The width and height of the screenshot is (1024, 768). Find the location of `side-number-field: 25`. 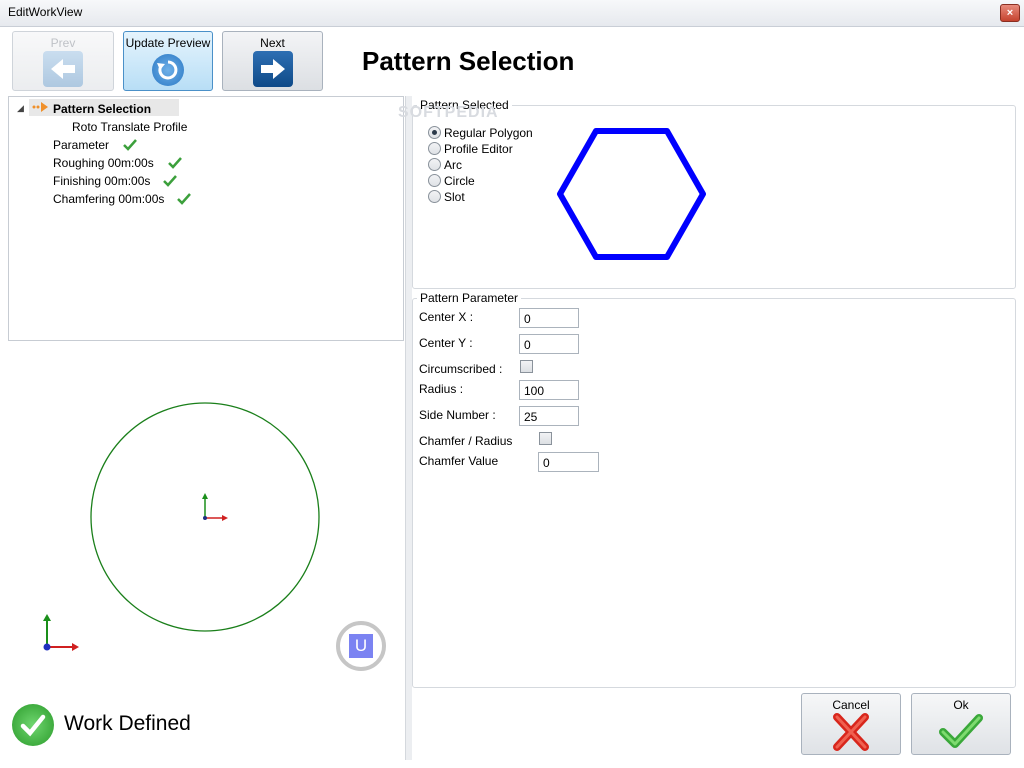

side-number-field: 25 is located at coordinates (549, 416).